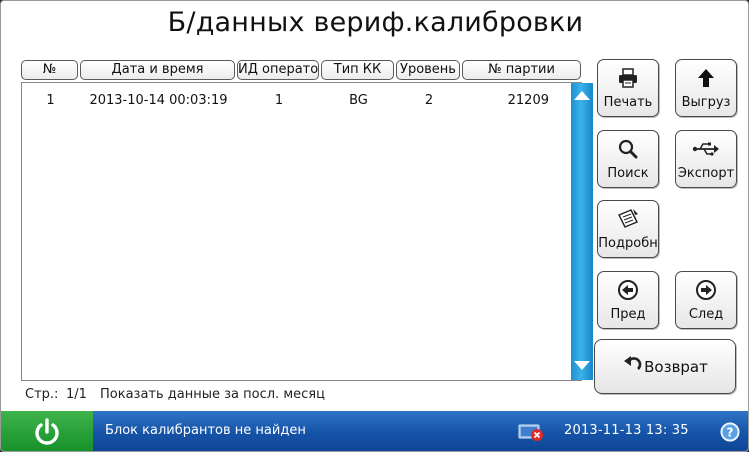  I want to click on power-button, so click(47, 431).